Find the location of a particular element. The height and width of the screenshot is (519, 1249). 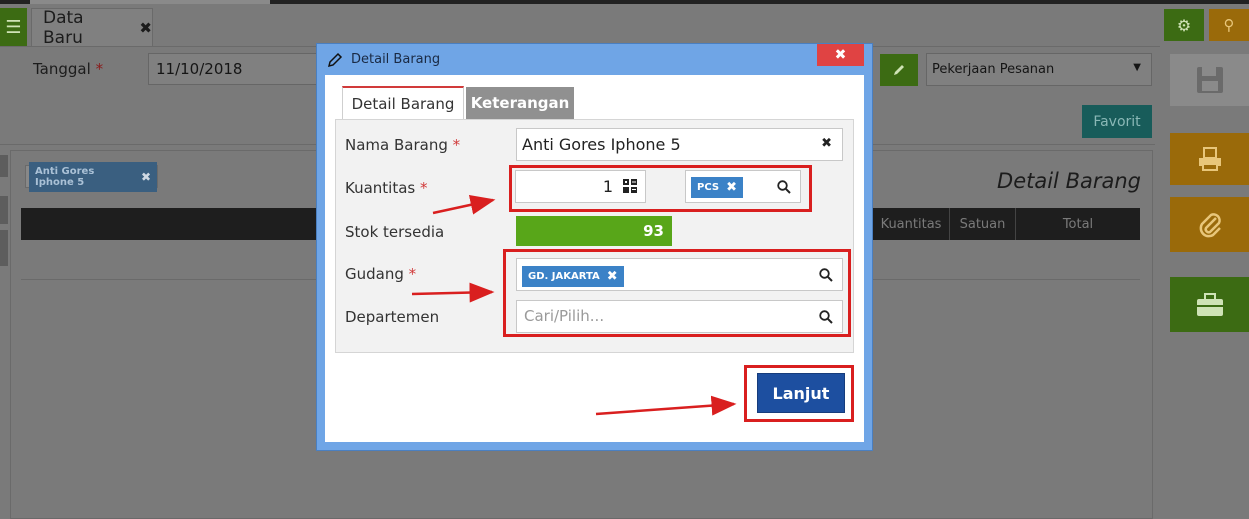

nama-barang-value: Anti Gores Iphone 5 is located at coordinates (601, 144).